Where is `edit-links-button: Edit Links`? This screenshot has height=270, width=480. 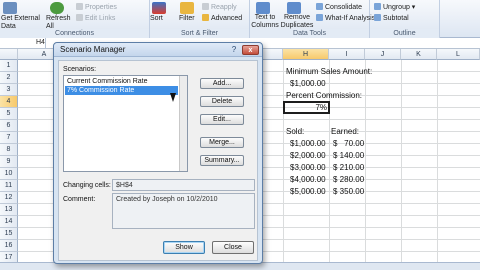 edit-links-button: Edit Links is located at coordinates (95, 18).